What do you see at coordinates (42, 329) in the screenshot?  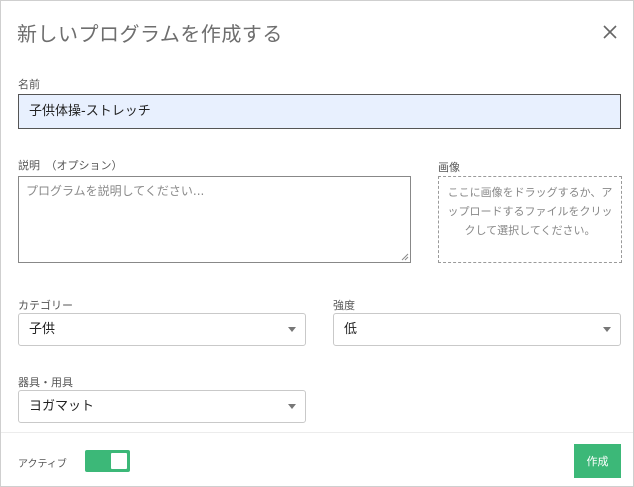 I see `category-value: 子供` at bounding box center [42, 329].